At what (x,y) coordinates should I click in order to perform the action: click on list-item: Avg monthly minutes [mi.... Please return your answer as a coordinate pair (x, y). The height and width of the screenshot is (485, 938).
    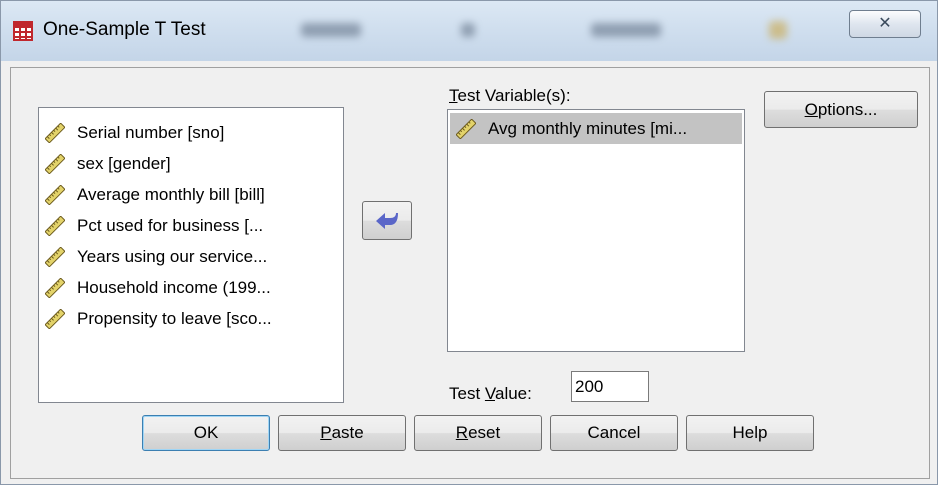
    Looking at the image, I should click on (596, 128).